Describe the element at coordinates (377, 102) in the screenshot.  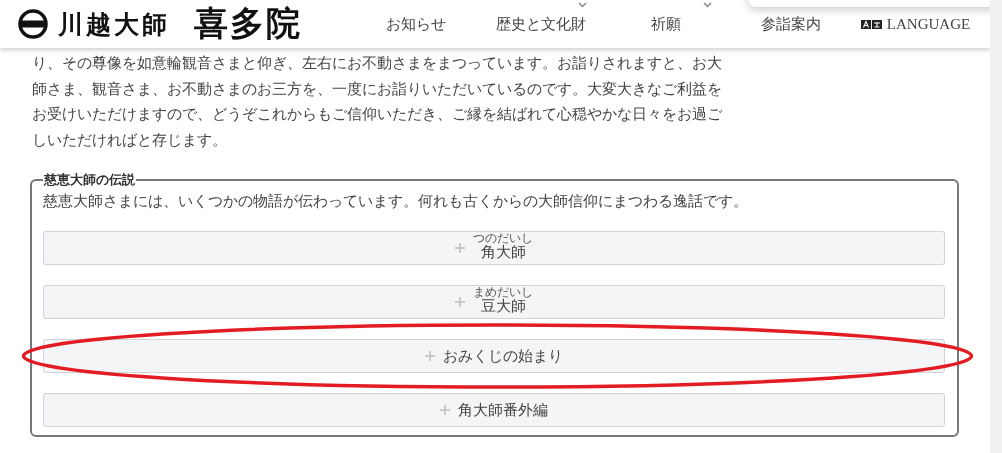
I see `intro-paragraph: り、その尊像を如意輪観音さまと仰ぎ、左右にお不動さまをまつっています。お詣りされますと、お大師さま、観音さま、お不動さまのお三方を、一度にお詣りいただいているのです。大変大きなご利益をお受けいただけますので、どうぞこれからもご信仰いただき、ご縁を結ばれて心穏やかな日々をお過ごしいただければと存じます。` at that location.